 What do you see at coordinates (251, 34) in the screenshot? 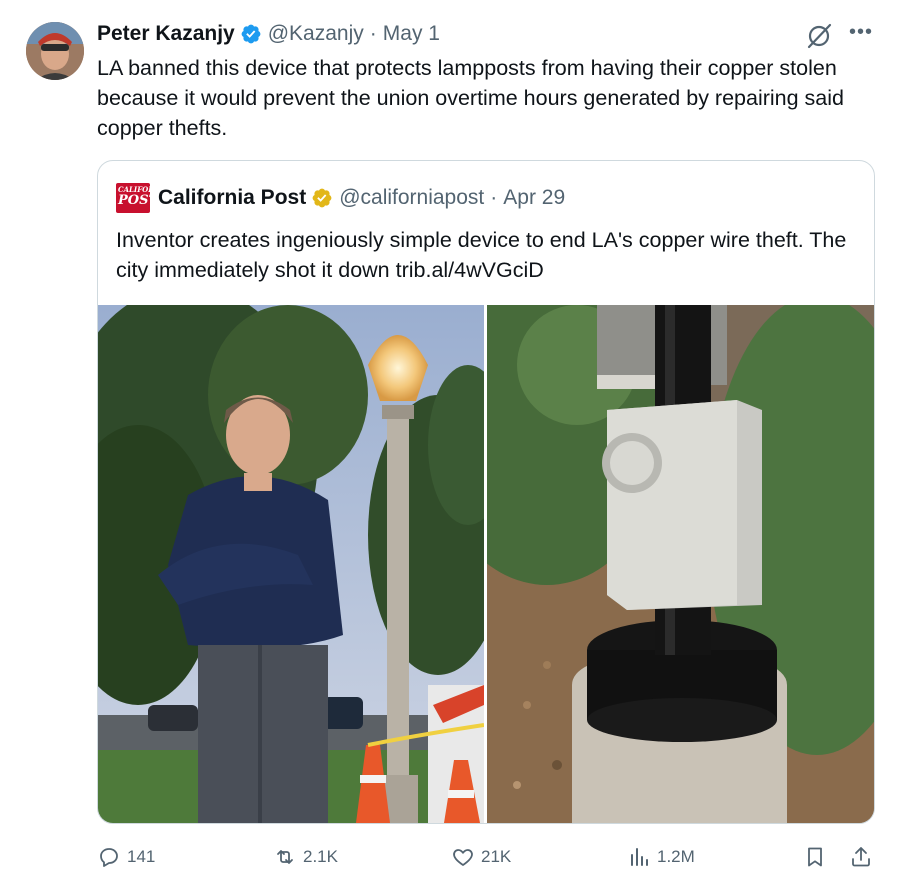
I see `verified-badge-icon` at bounding box center [251, 34].